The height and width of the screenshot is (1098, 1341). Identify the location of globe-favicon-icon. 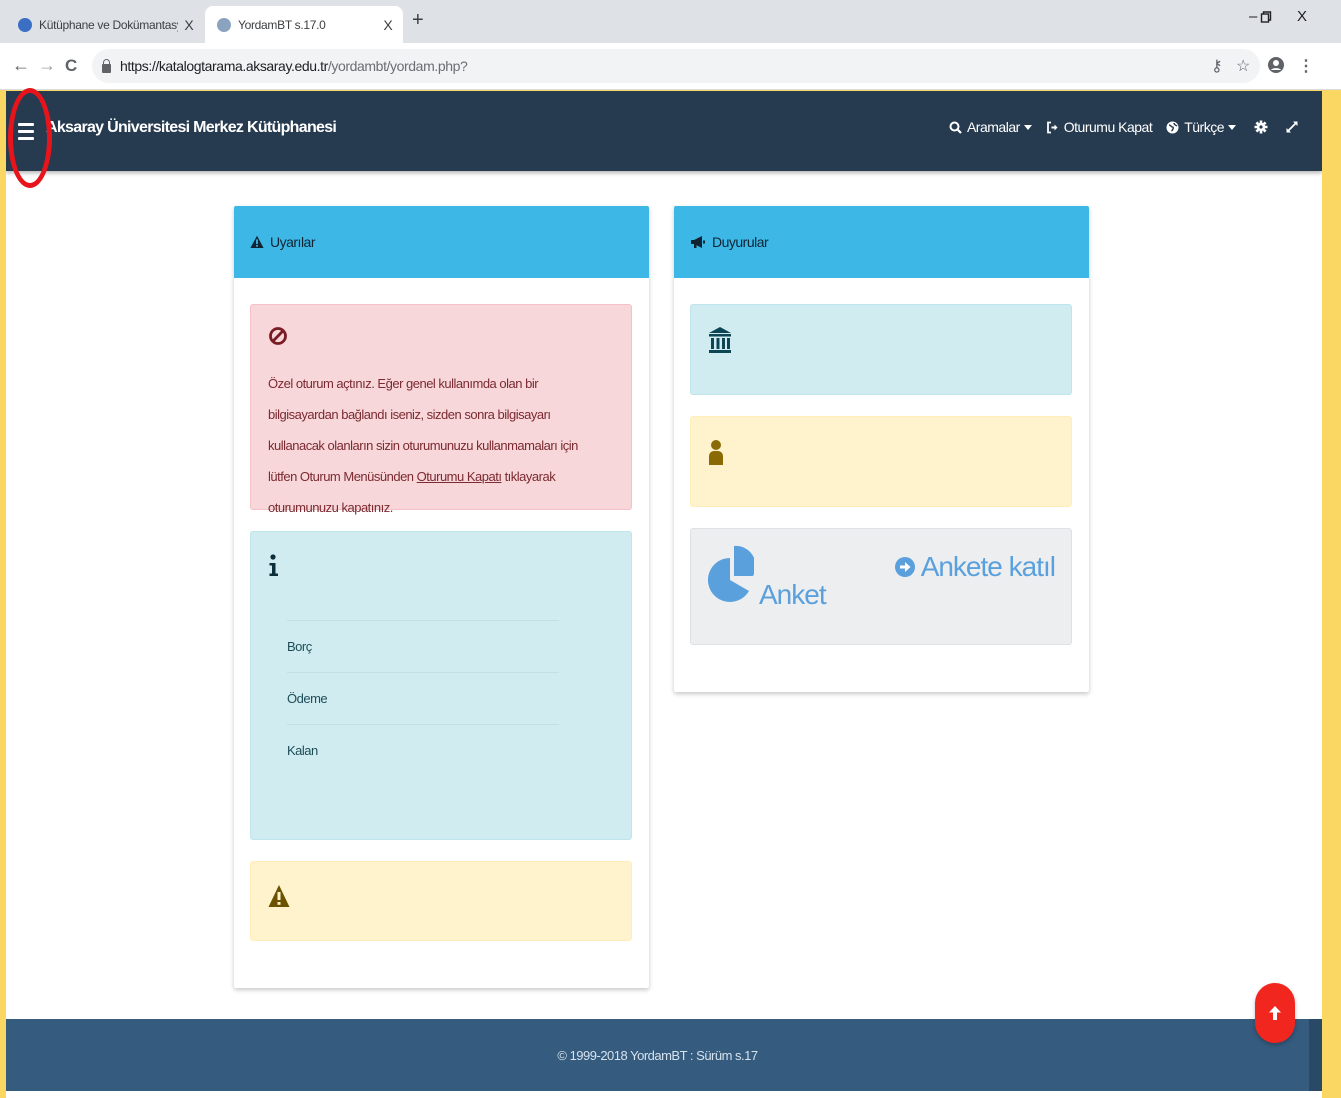
(224, 24).